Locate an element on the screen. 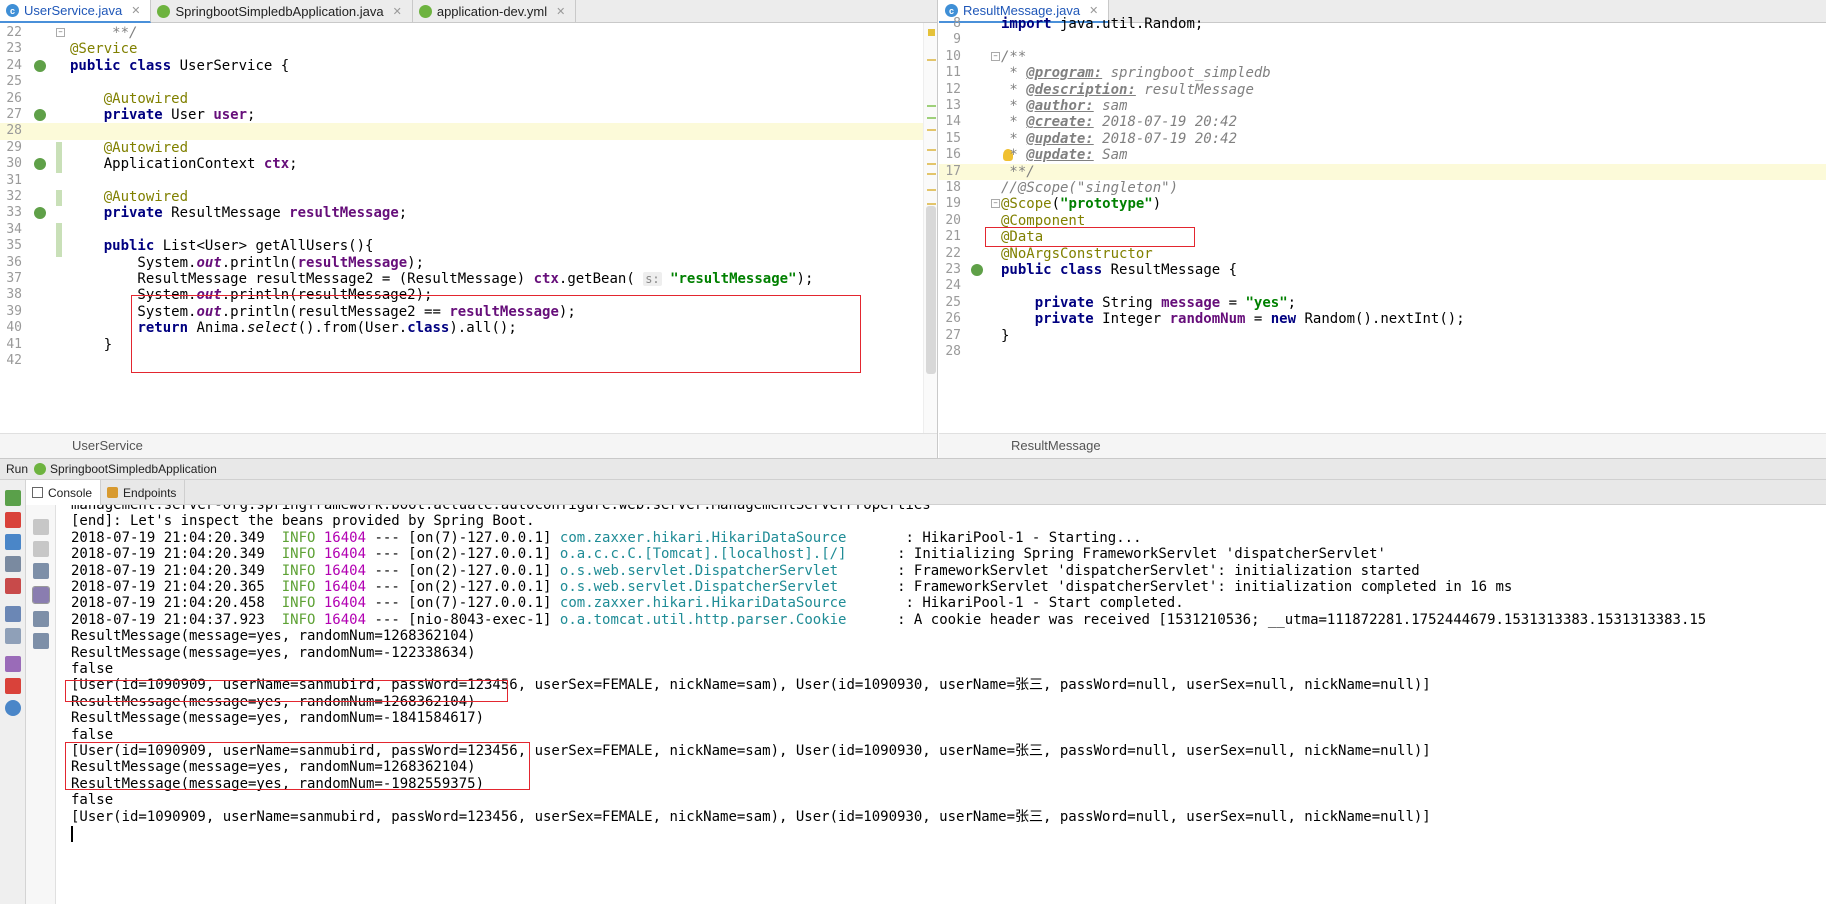  console-icon is located at coordinates (37, 492).